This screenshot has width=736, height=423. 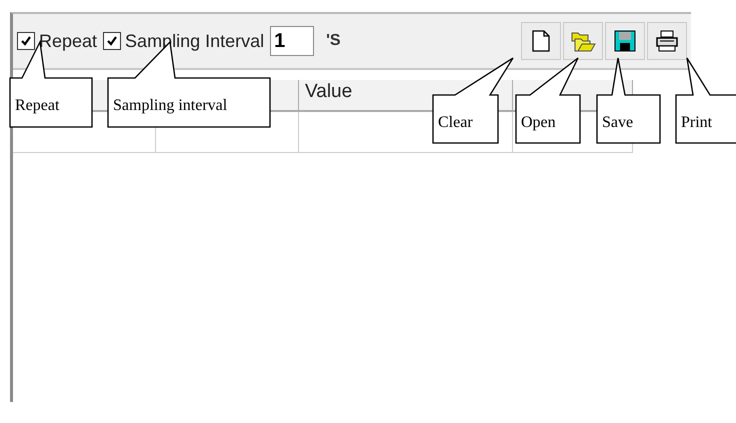 I want to click on print-button, so click(x=667, y=41).